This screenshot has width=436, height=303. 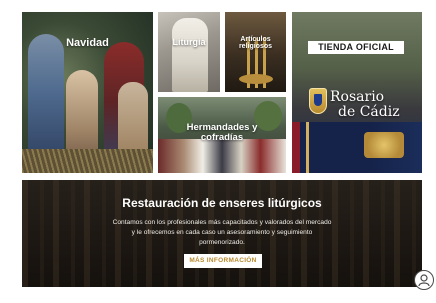 What do you see at coordinates (318, 101) in the screenshot?
I see `crest-logo-icon` at bounding box center [318, 101].